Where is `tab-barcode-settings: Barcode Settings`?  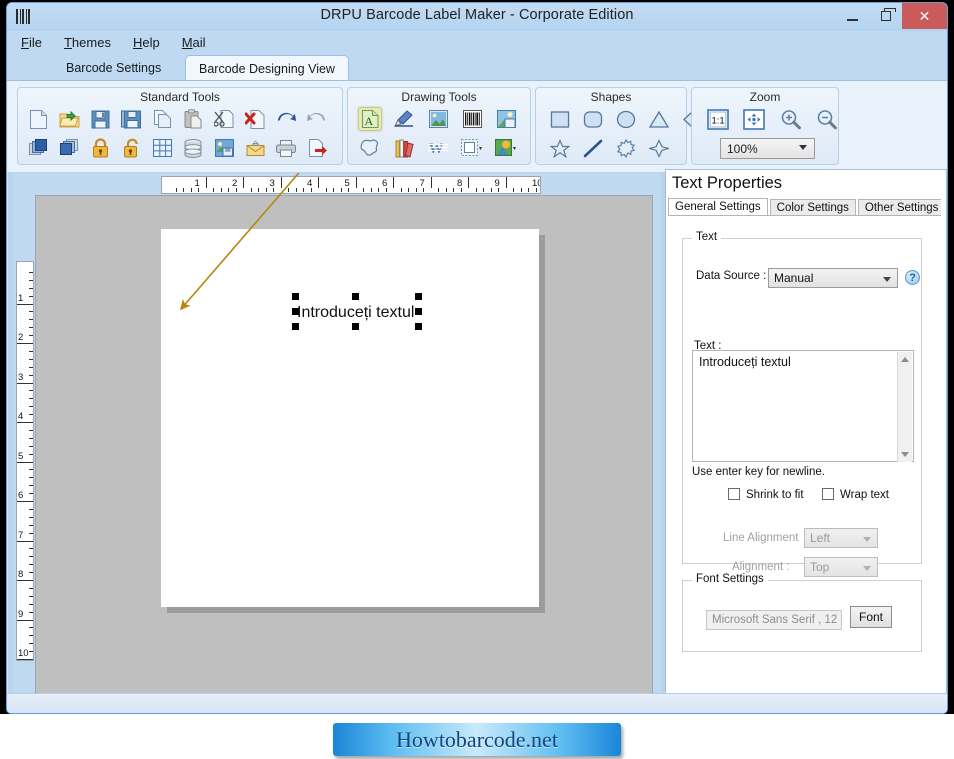
tab-barcode-settings: Barcode Settings is located at coordinates (113, 68).